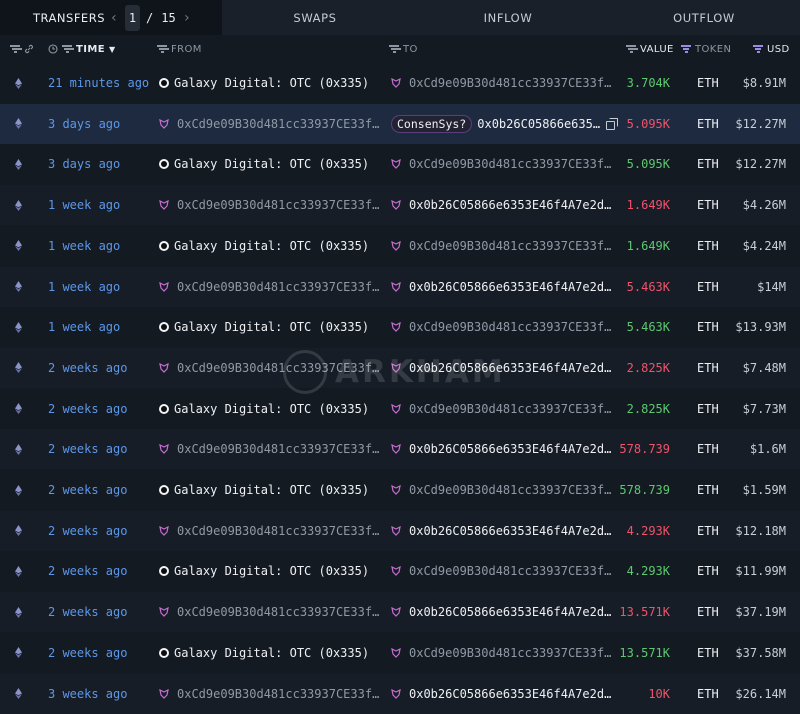 The width and height of the screenshot is (800, 714). I want to click on value-cell: 5.095K, so click(648, 123).